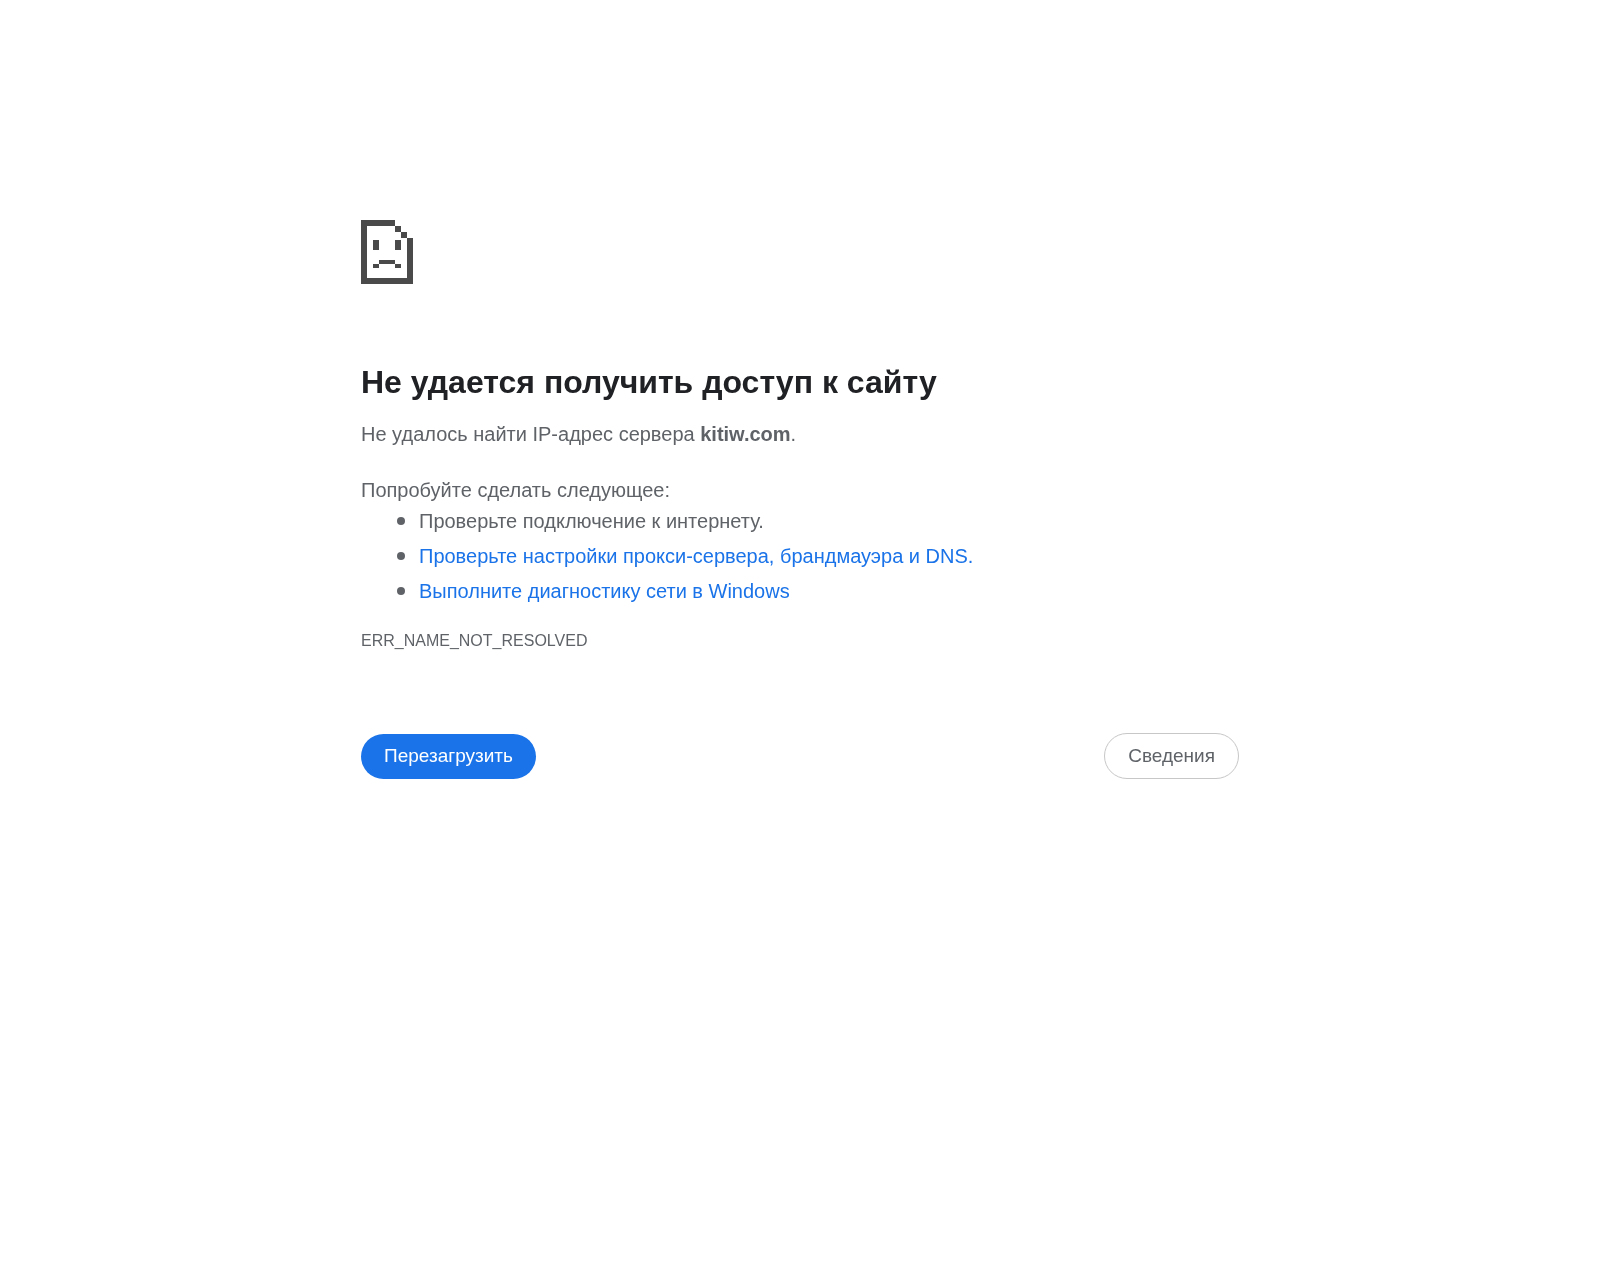 The width and height of the screenshot is (1600, 1272). Describe the element at coordinates (649, 382) in the screenshot. I see `error-heading: Не удается получить доступ к сайту` at that location.